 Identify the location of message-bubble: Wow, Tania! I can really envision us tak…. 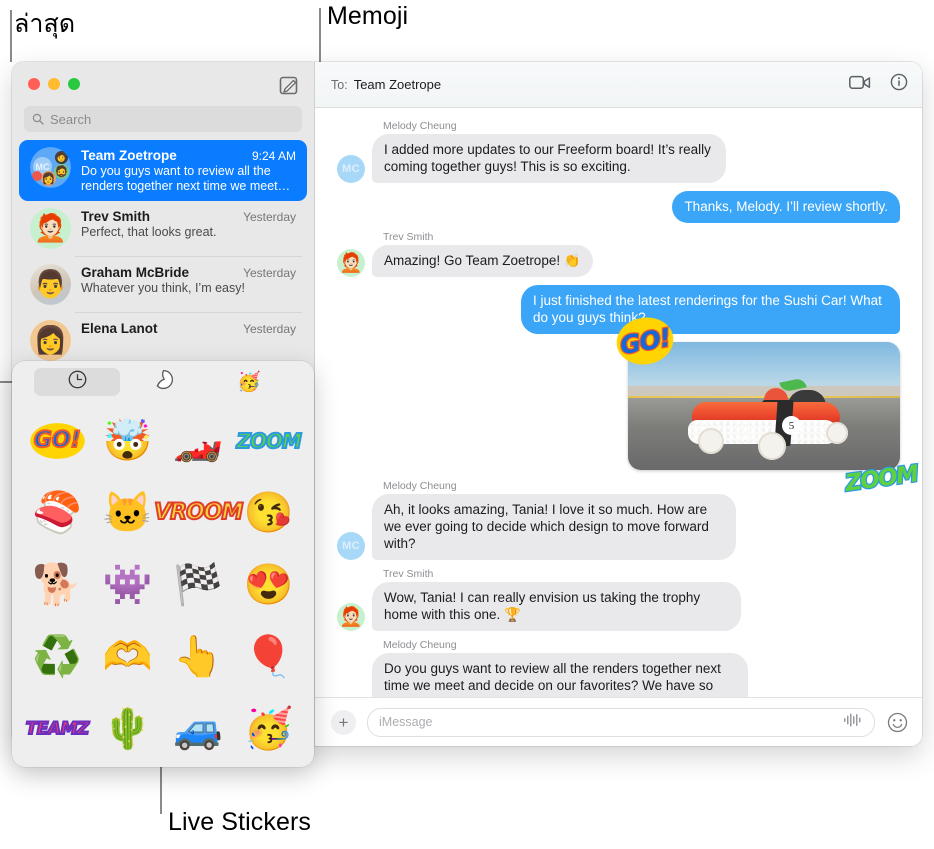
(556, 606).